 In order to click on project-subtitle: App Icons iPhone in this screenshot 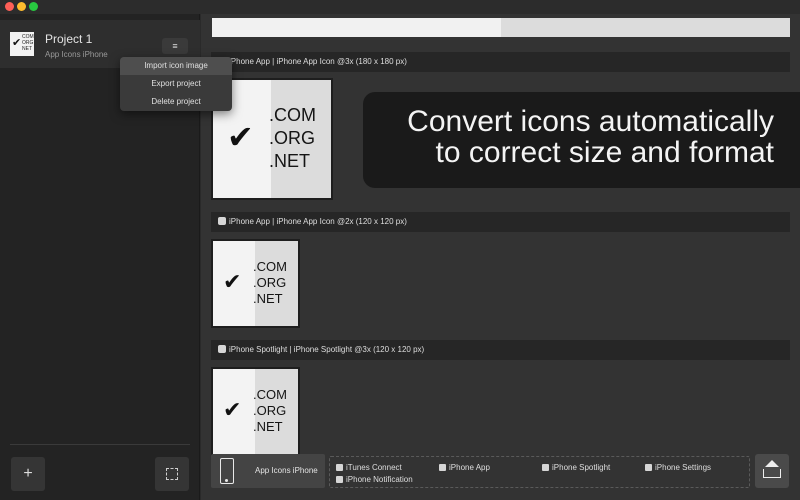, I will do `click(76, 54)`.